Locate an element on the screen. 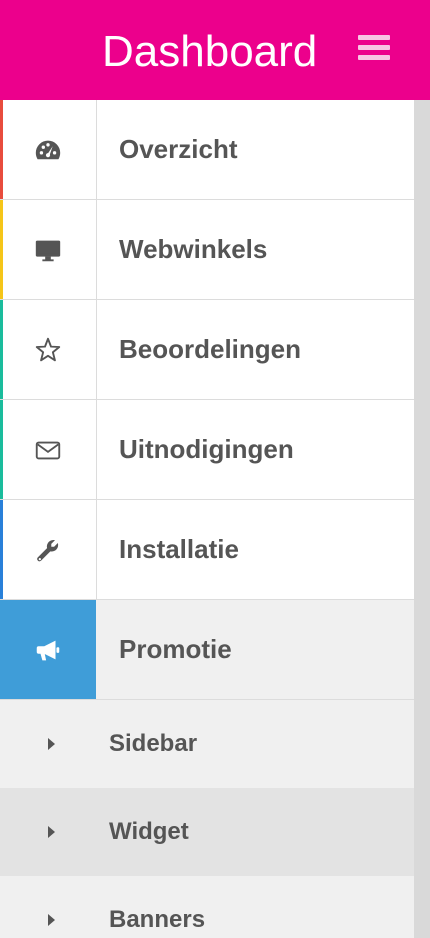 The image size is (430, 938). page-title: Dashboard is located at coordinates (210, 51).